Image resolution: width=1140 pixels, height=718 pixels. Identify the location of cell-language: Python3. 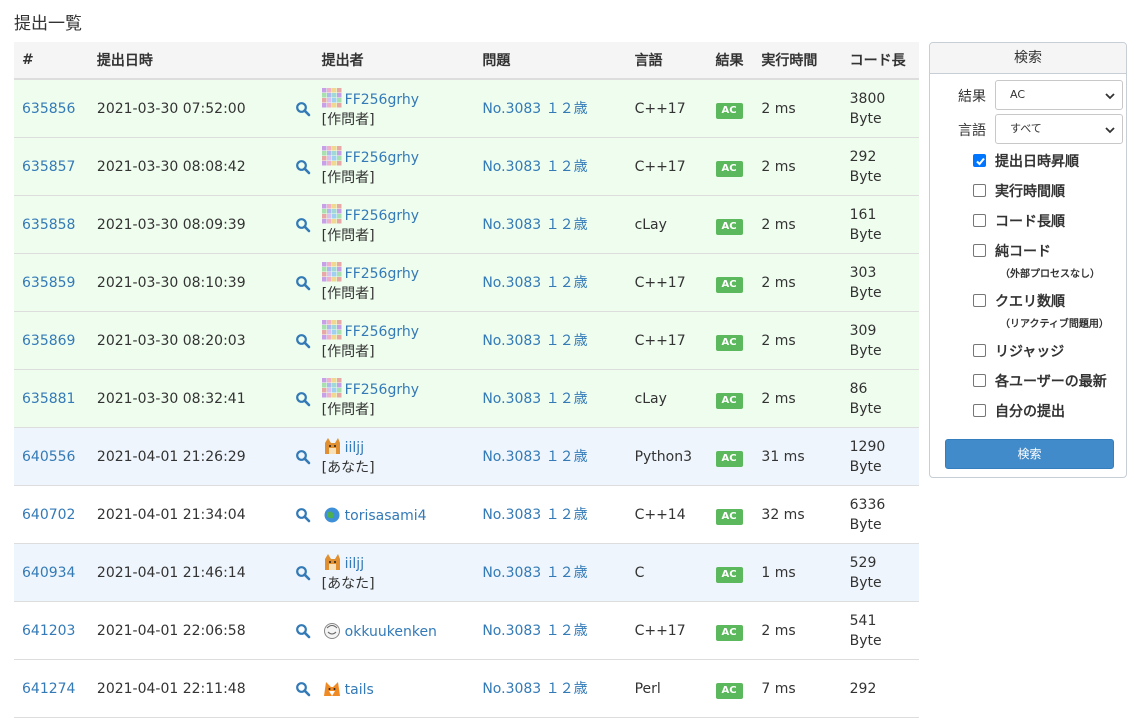
(667, 456).